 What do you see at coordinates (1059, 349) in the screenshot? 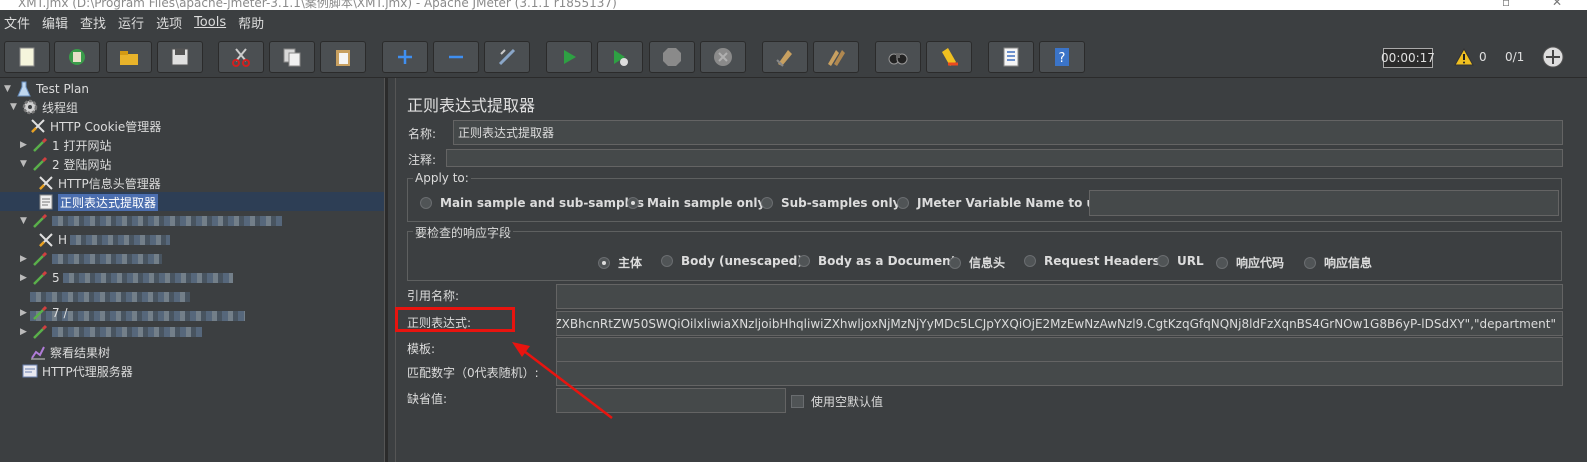
I see `template-field` at bounding box center [1059, 349].